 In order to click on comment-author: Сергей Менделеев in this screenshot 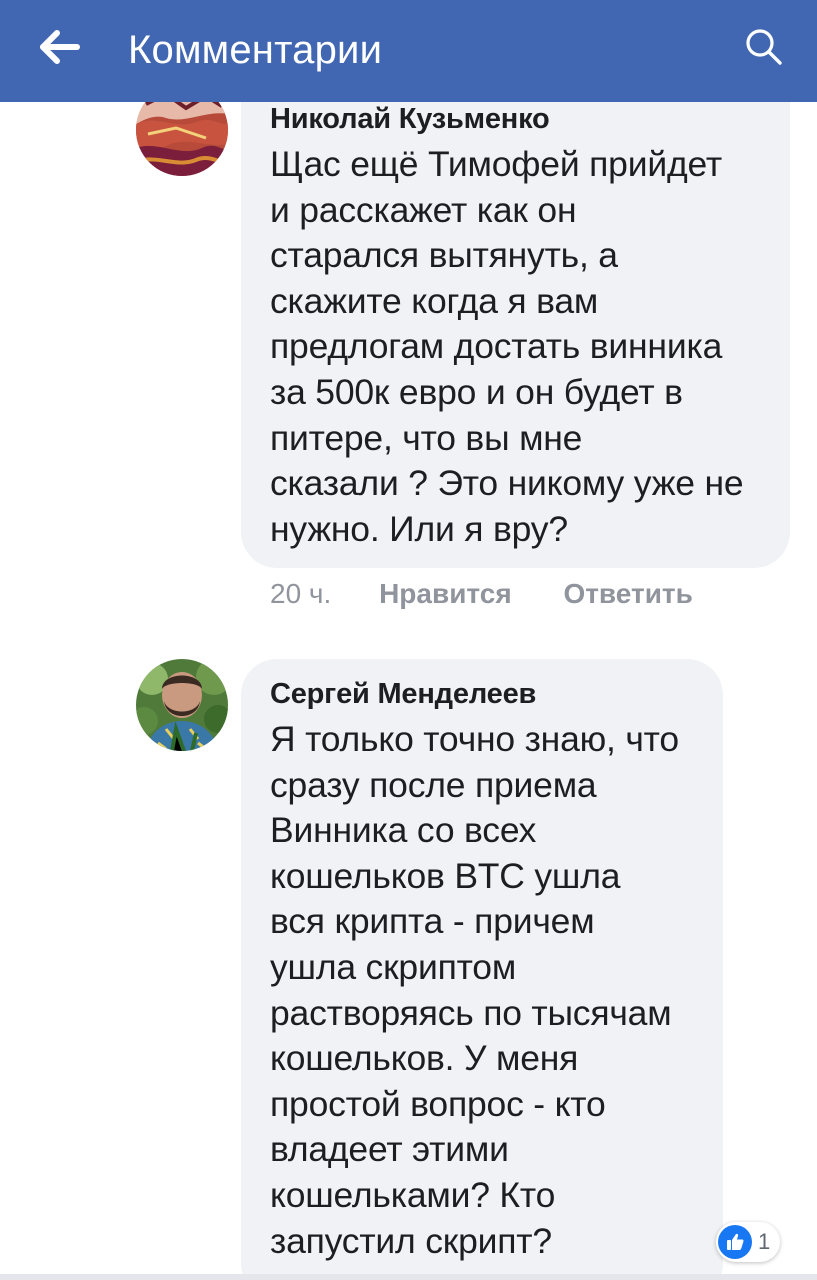, I will do `click(486, 685)`.